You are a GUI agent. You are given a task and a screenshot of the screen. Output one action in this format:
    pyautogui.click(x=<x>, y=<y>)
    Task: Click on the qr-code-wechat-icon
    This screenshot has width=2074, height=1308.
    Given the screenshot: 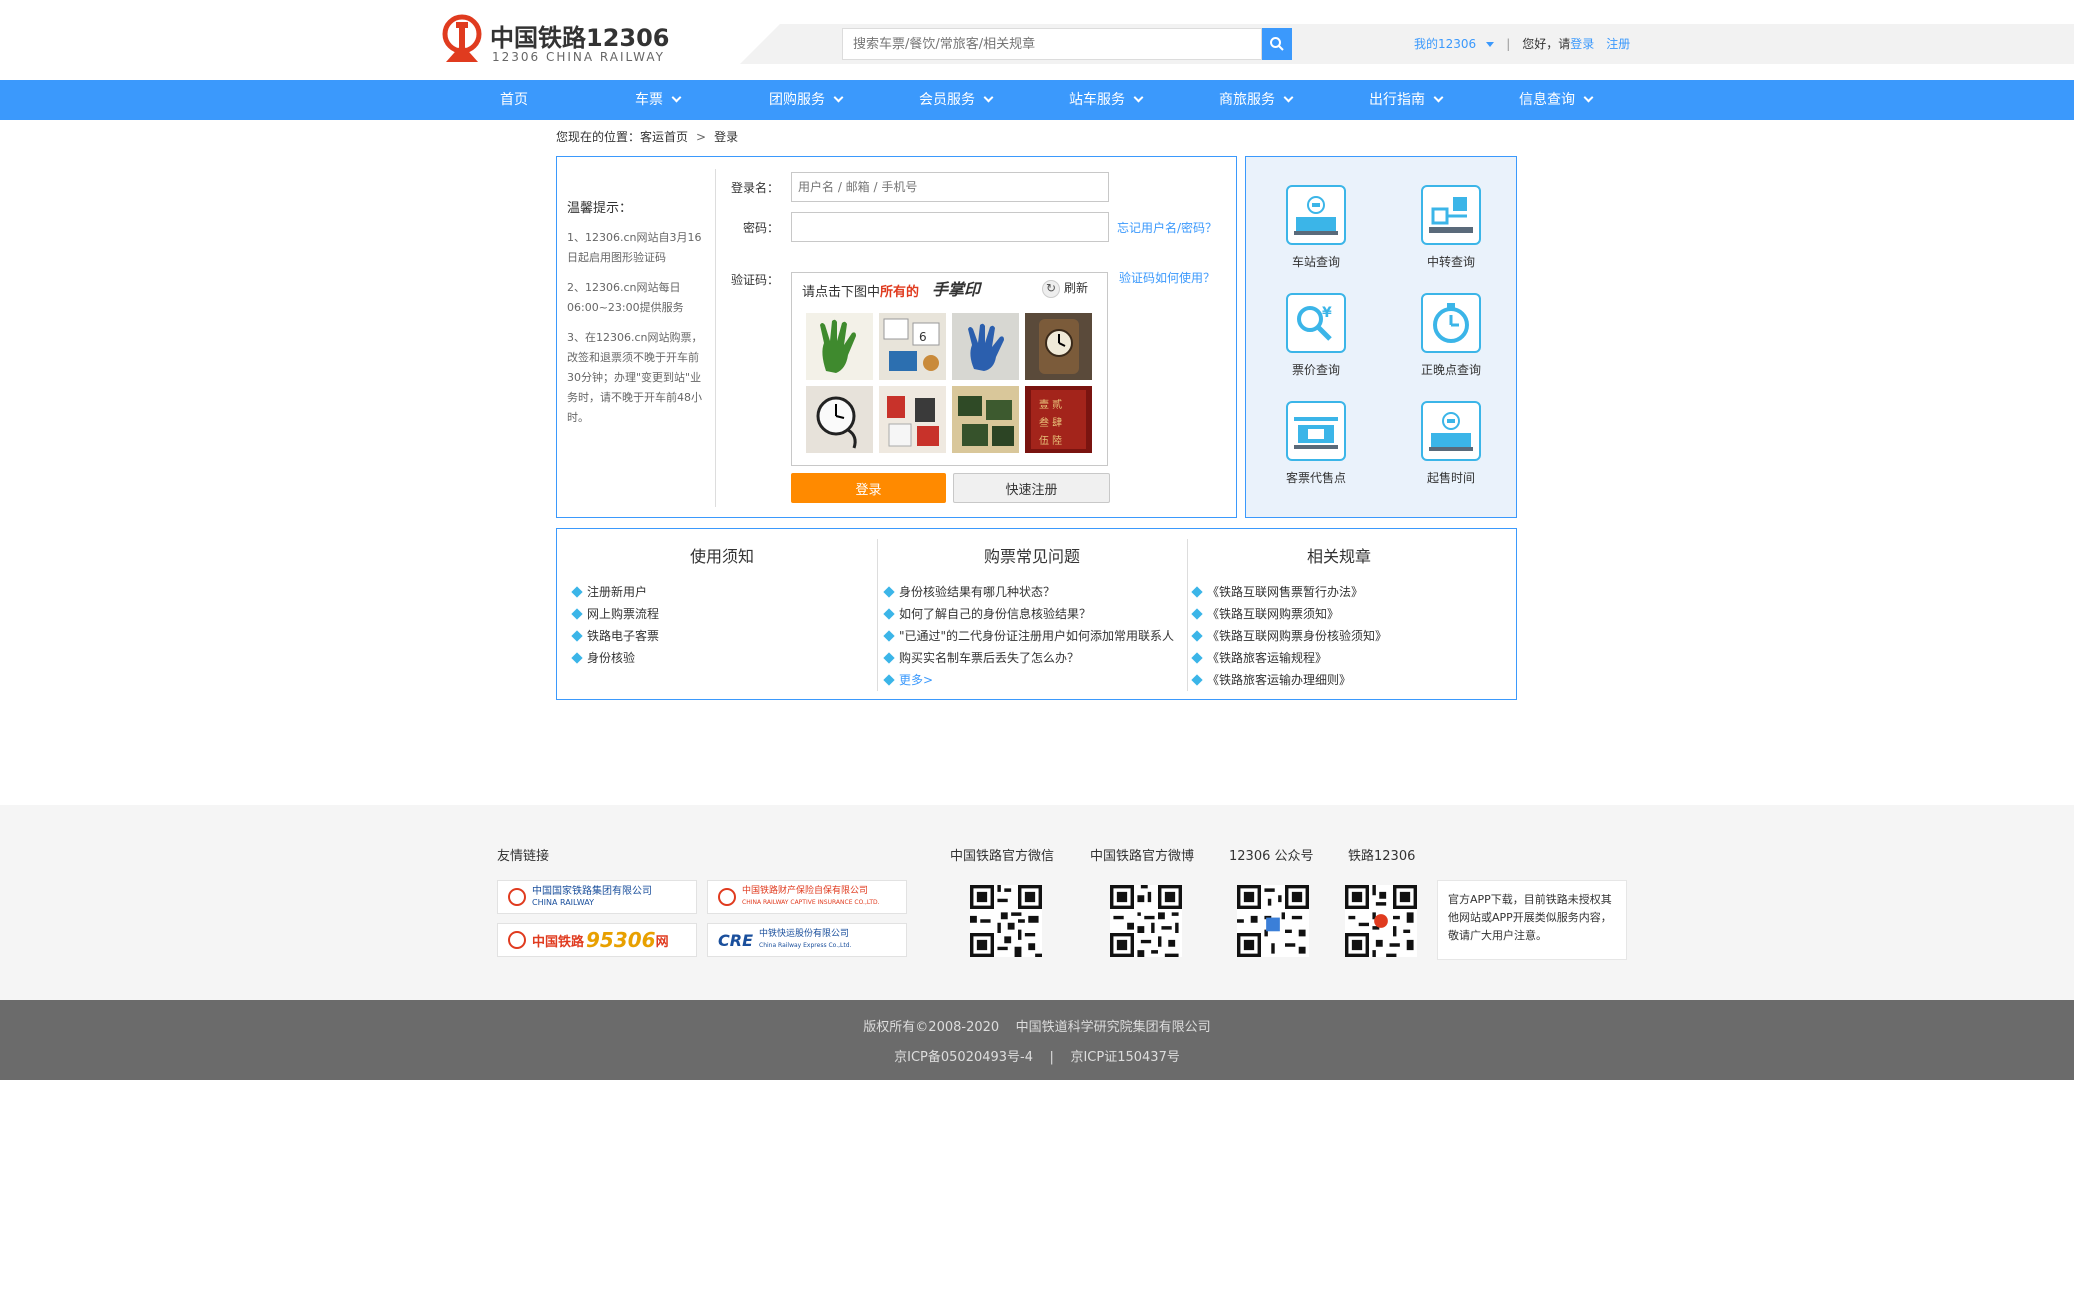 What is the action you would take?
    pyautogui.click(x=1006, y=921)
    